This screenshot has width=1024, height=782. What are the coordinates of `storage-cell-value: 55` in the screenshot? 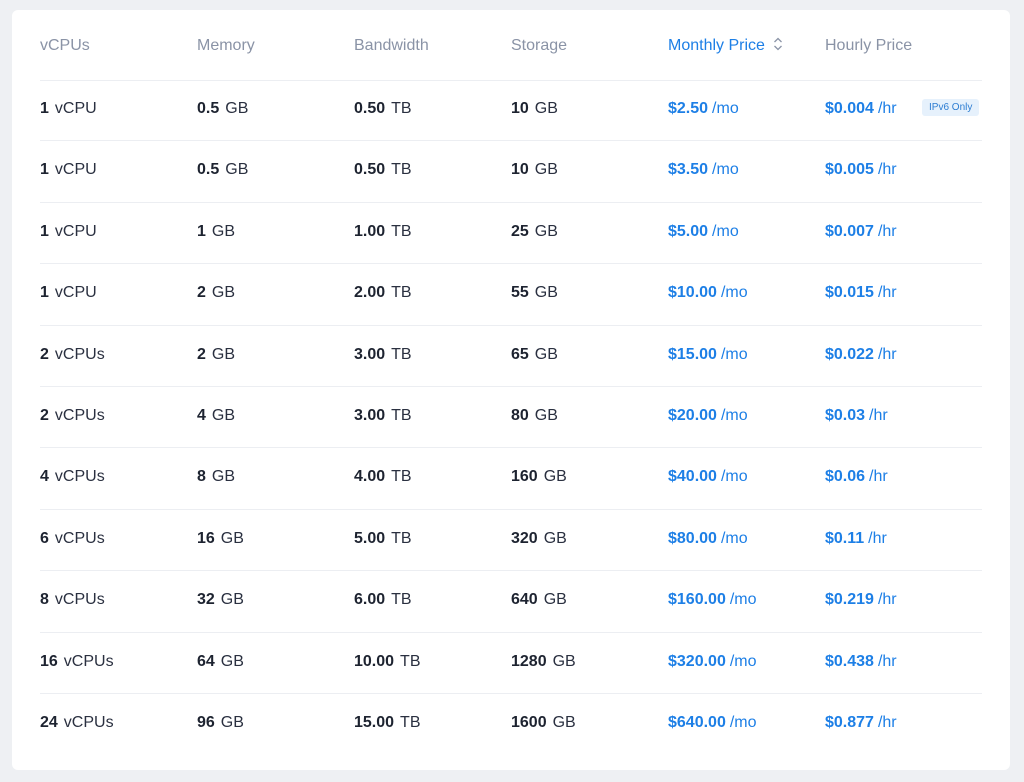 It's located at (520, 293).